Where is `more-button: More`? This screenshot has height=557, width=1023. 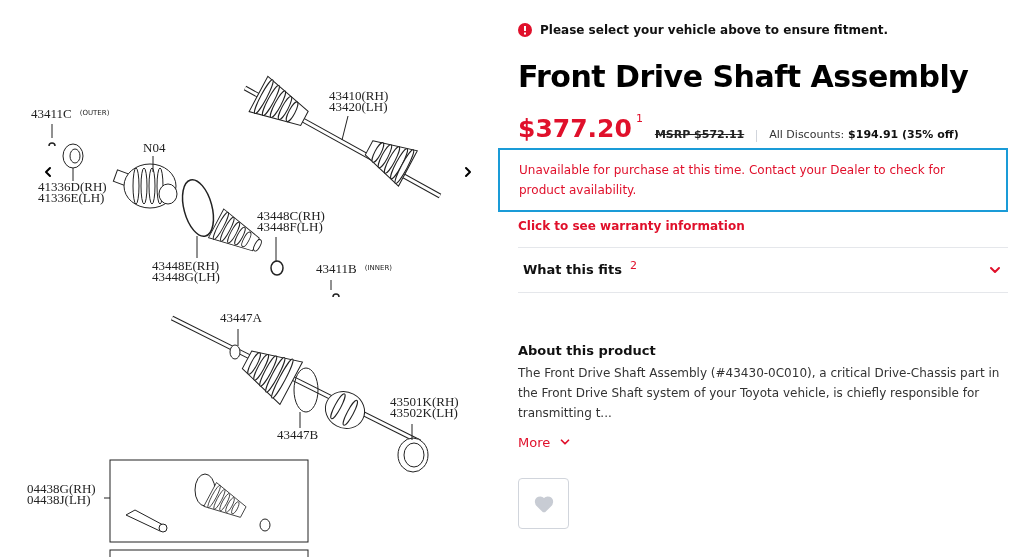
more-button: More is located at coordinates (545, 442).